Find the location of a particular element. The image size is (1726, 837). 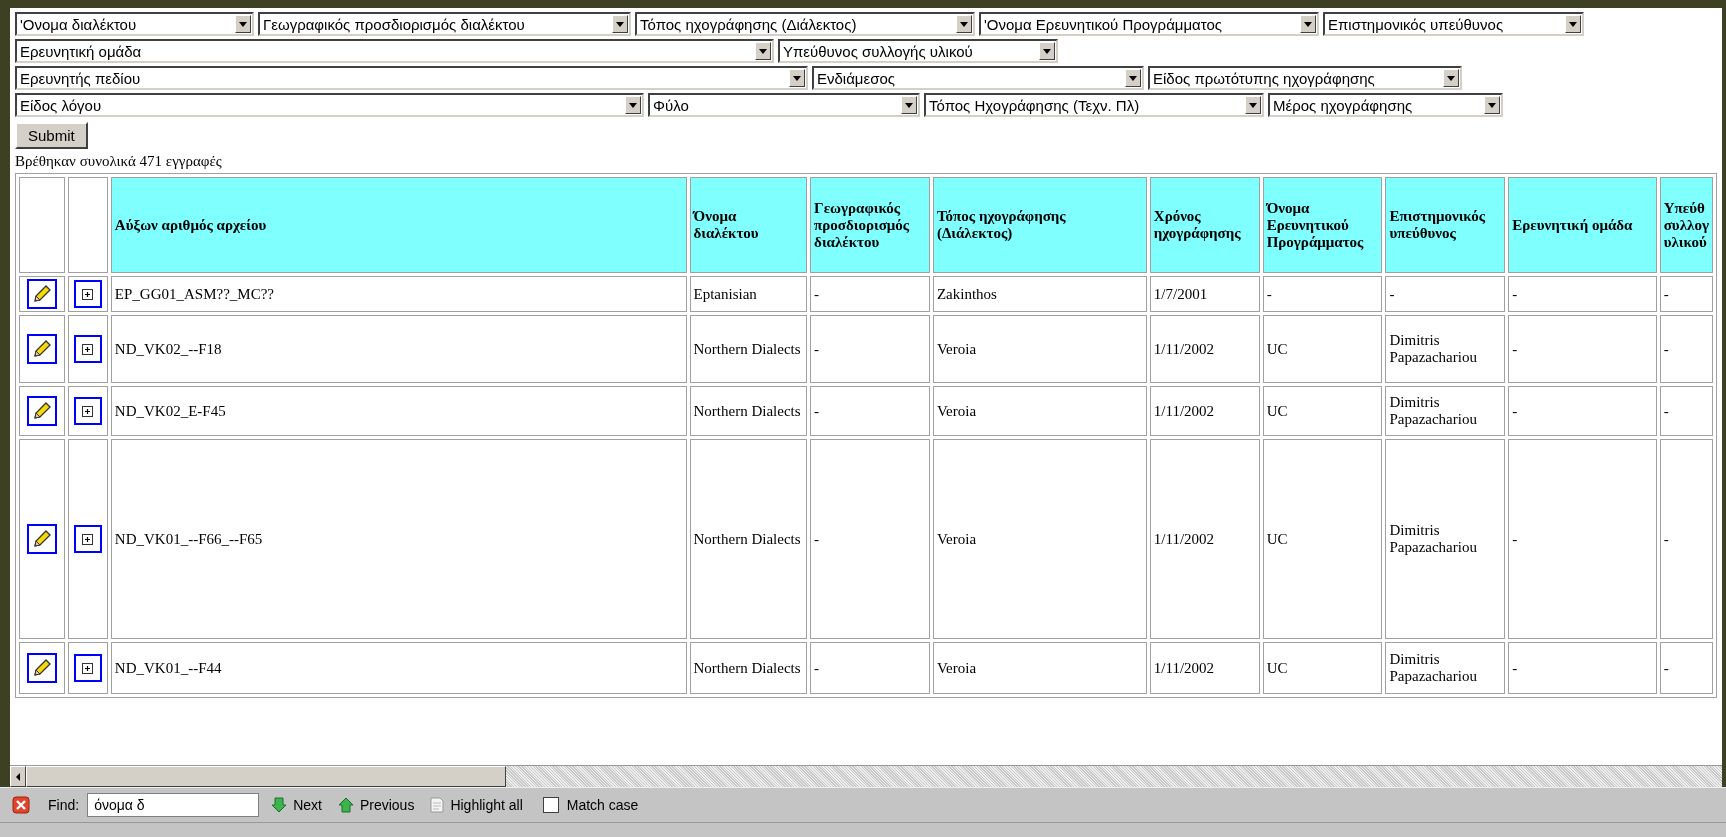

filter-dropdown: Τόπος Ηχογράφησης (Τεχν. Πλ) is located at coordinates (1094, 105).